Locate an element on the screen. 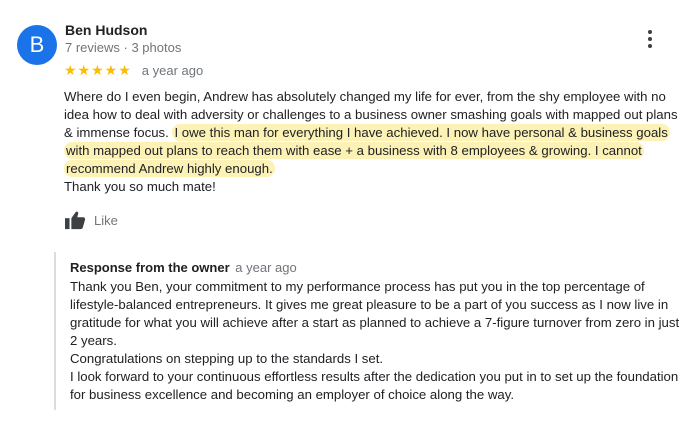 The width and height of the screenshot is (699, 436). review-time: a year ago is located at coordinates (172, 70).